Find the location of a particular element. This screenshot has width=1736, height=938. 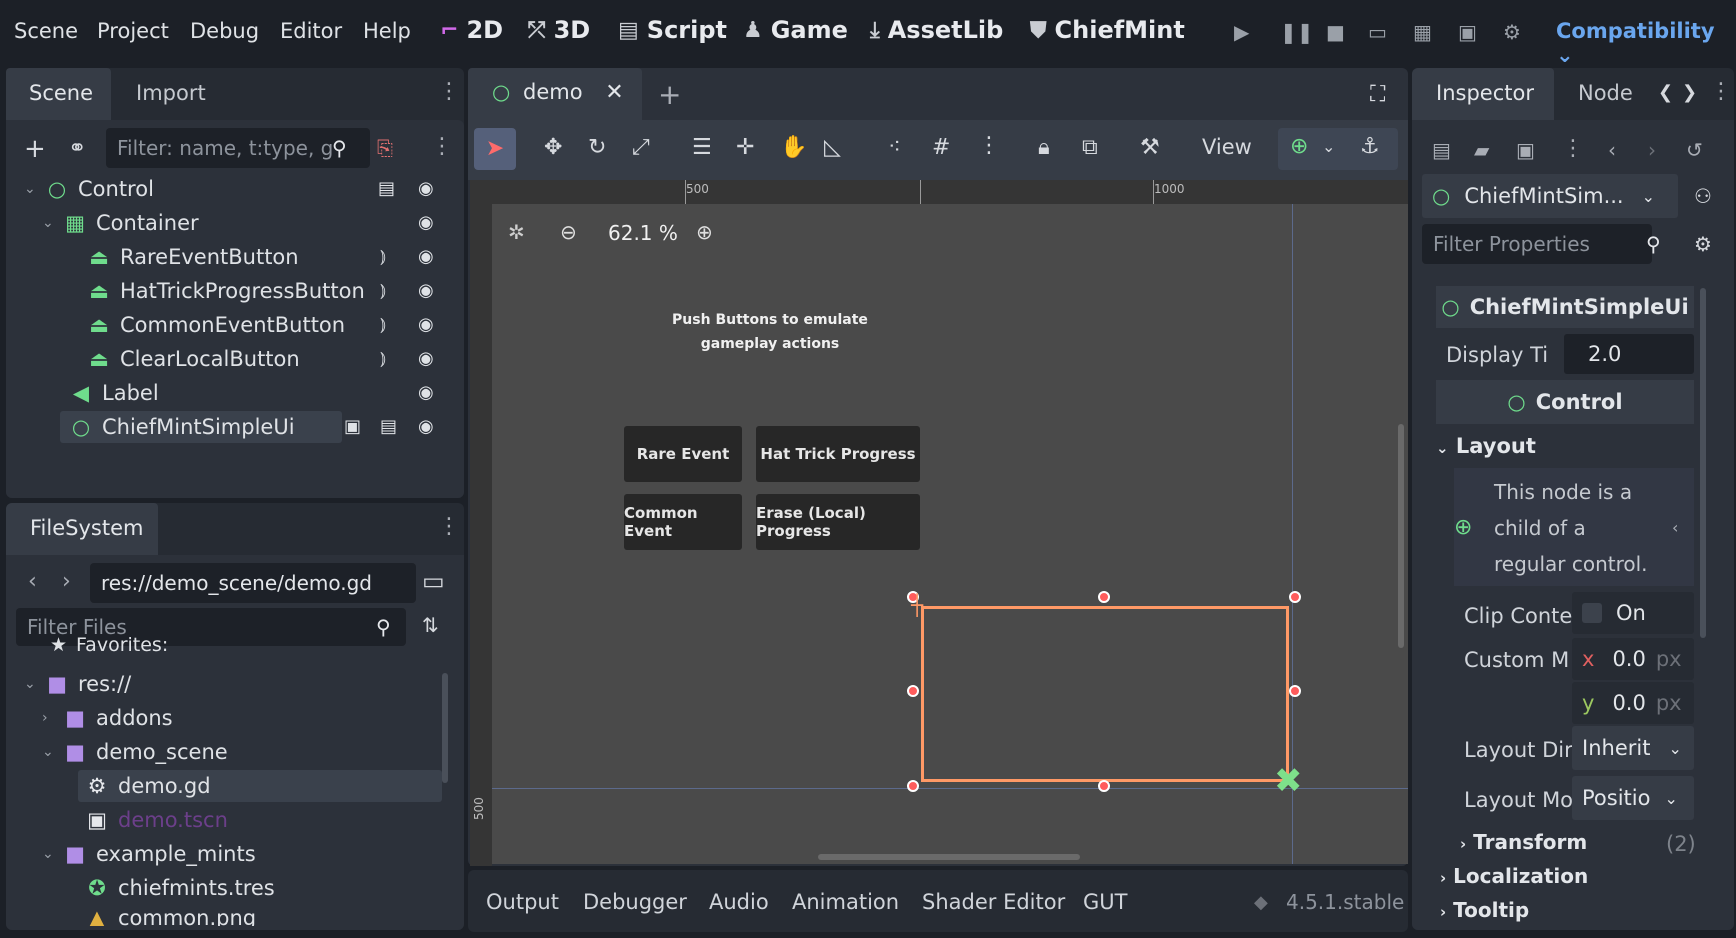

resize-handle-tr is located at coordinates (1295, 597).